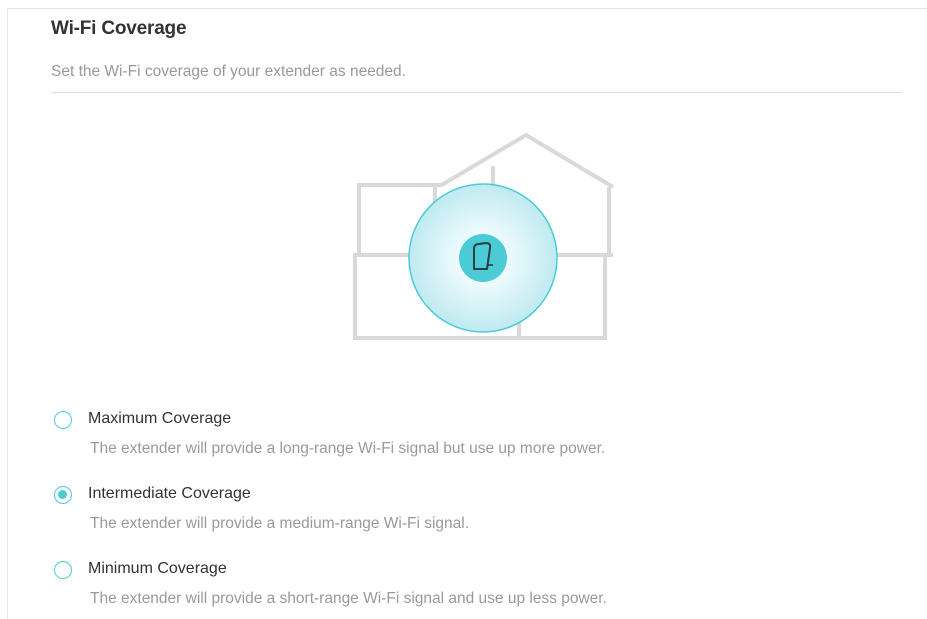 This screenshot has width=927, height=619. What do you see at coordinates (159, 419) in the screenshot?
I see `option-label: Maximum Coverage` at bounding box center [159, 419].